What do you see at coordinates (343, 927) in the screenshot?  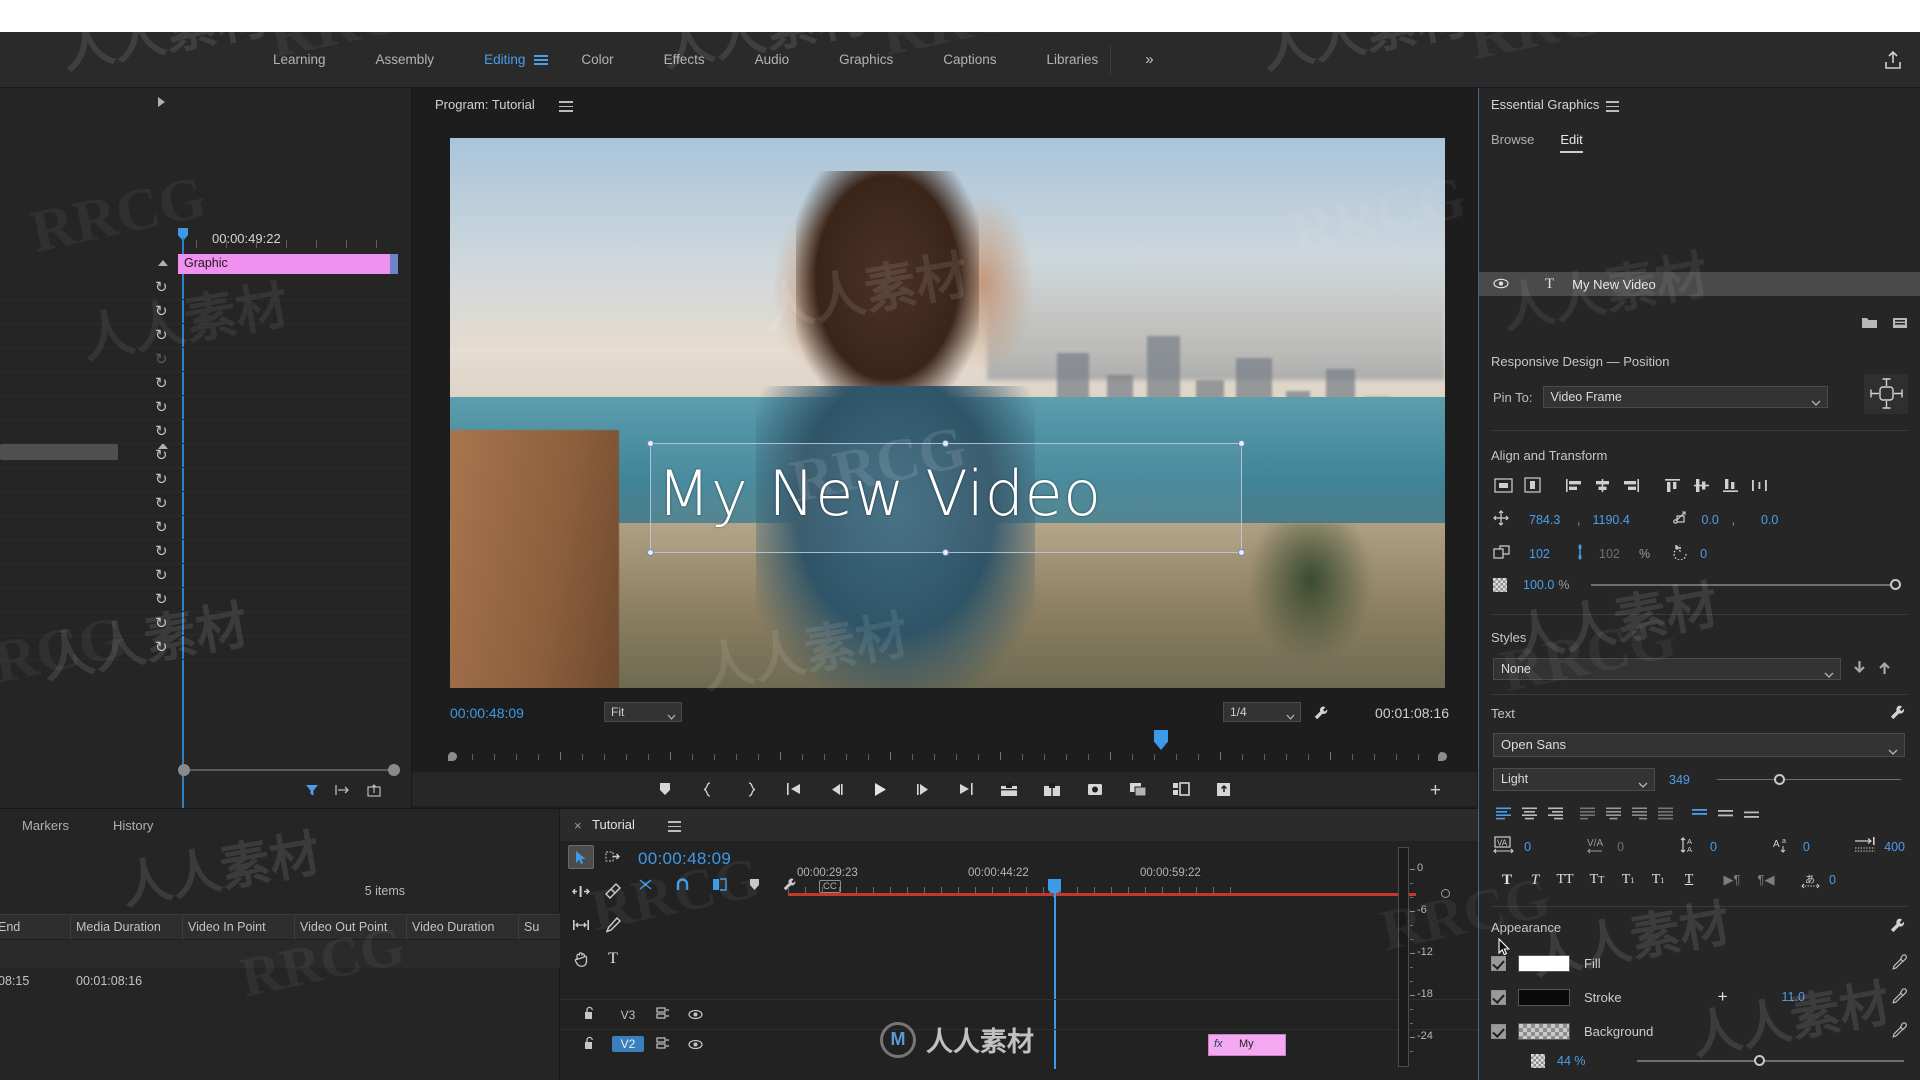 I see `column-header-video-out-point: Video Out Point` at bounding box center [343, 927].